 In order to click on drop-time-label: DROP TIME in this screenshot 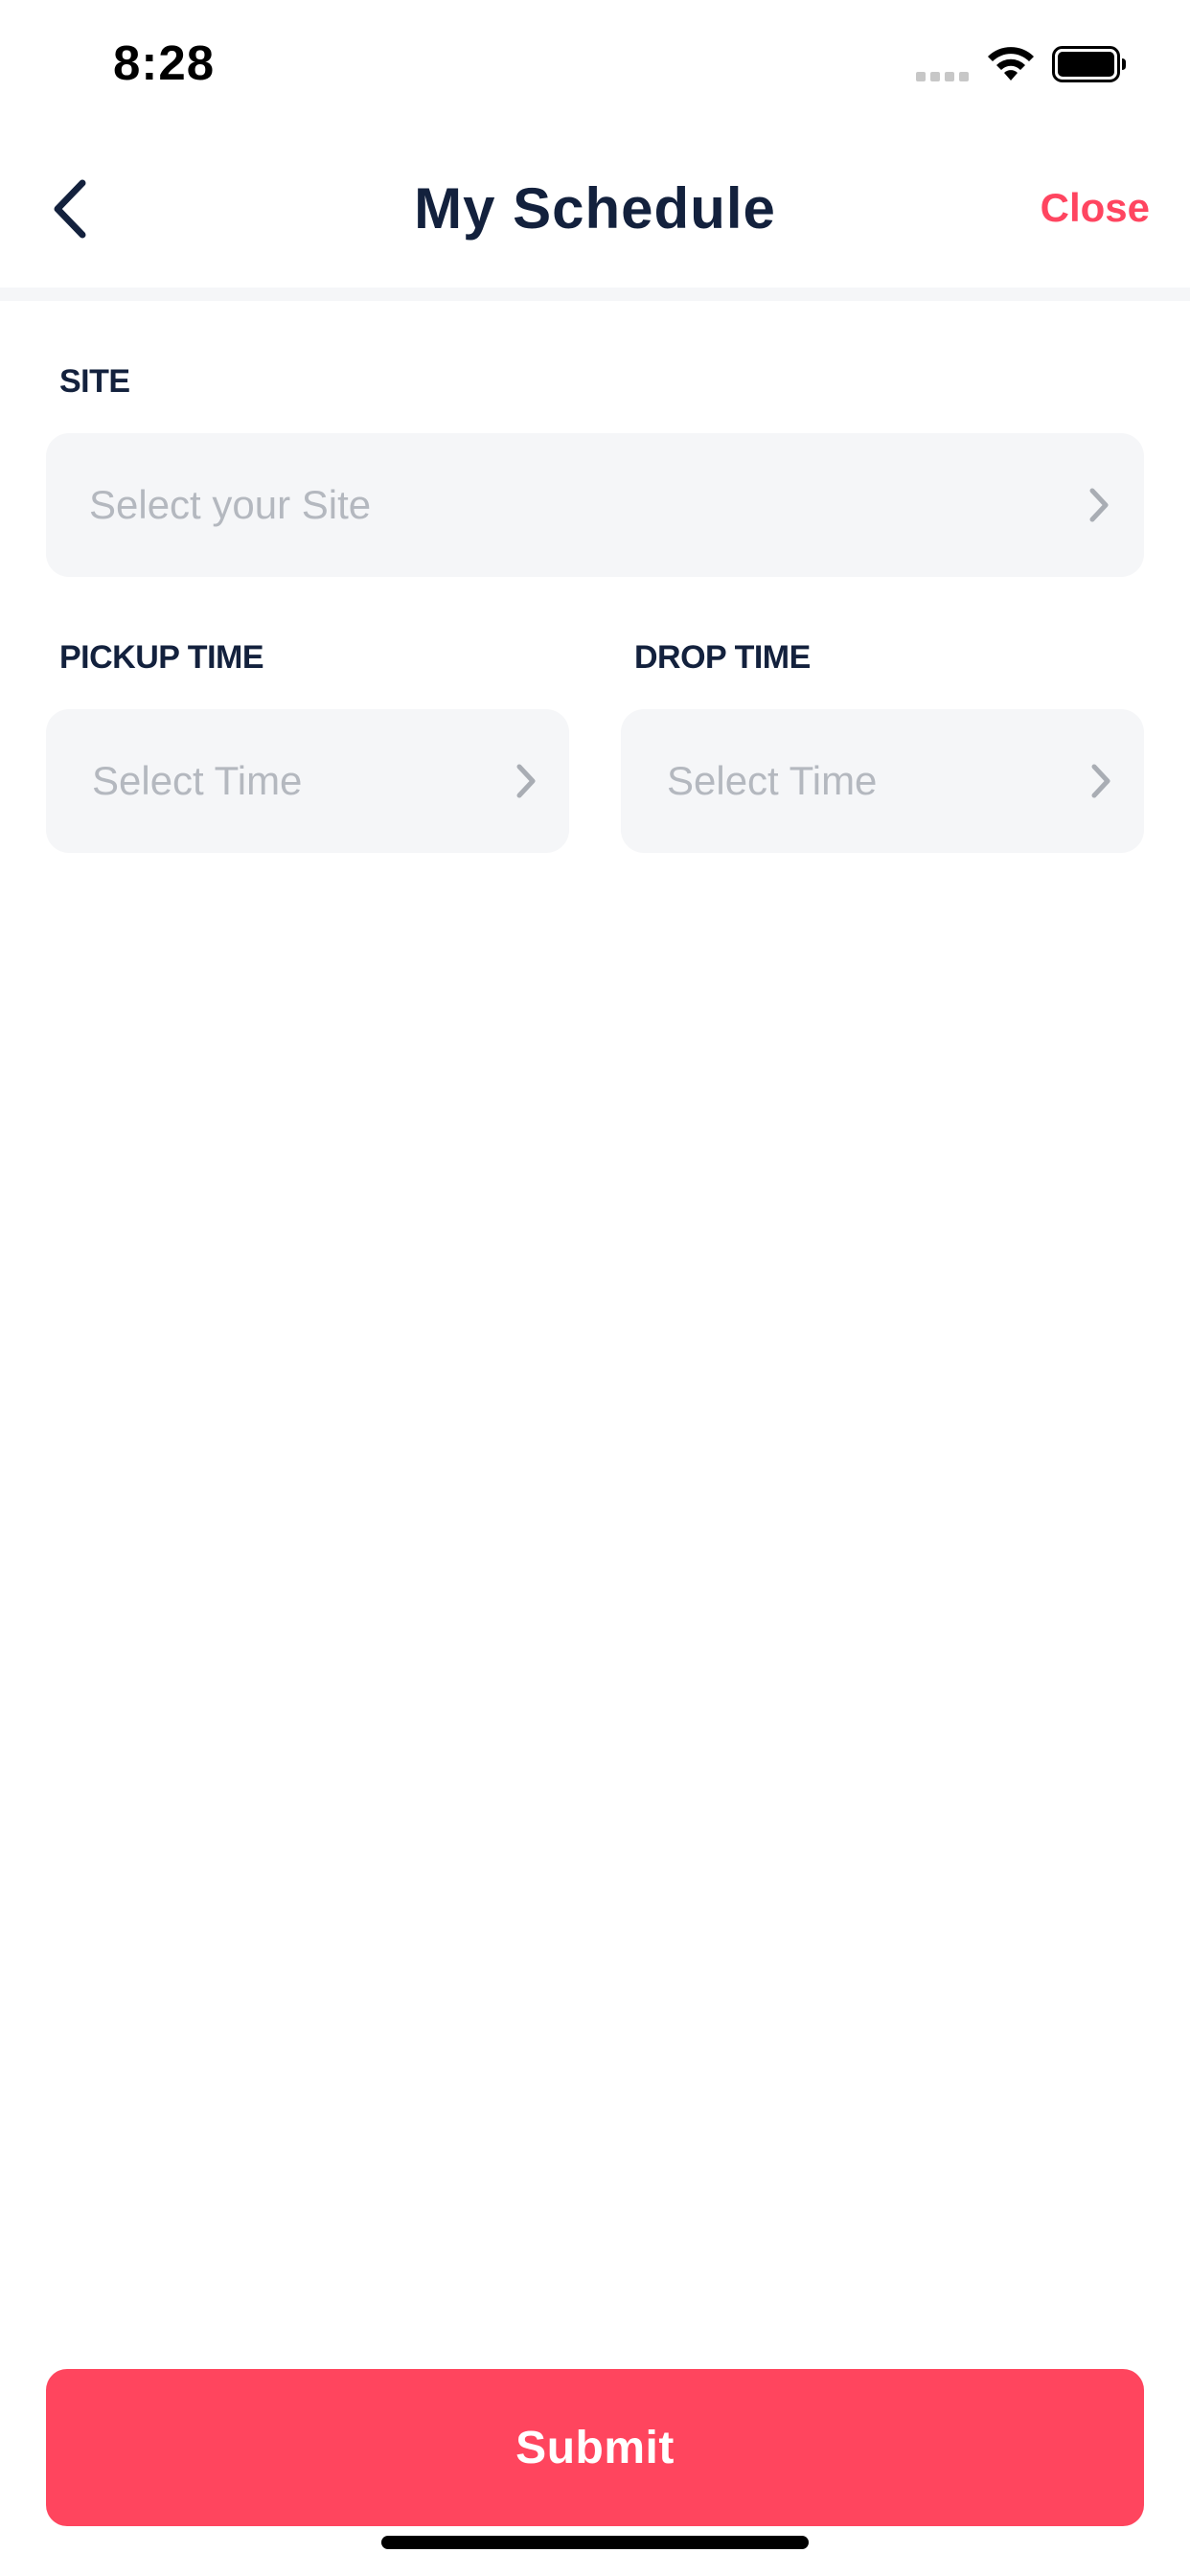, I will do `click(723, 657)`.